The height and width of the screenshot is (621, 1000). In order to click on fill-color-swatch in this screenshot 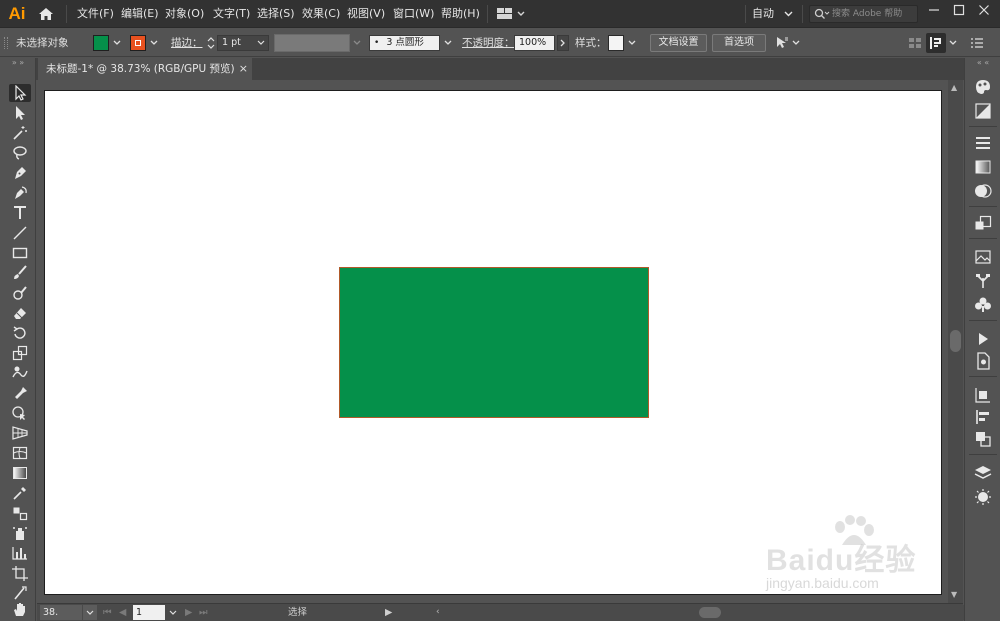, I will do `click(101, 43)`.